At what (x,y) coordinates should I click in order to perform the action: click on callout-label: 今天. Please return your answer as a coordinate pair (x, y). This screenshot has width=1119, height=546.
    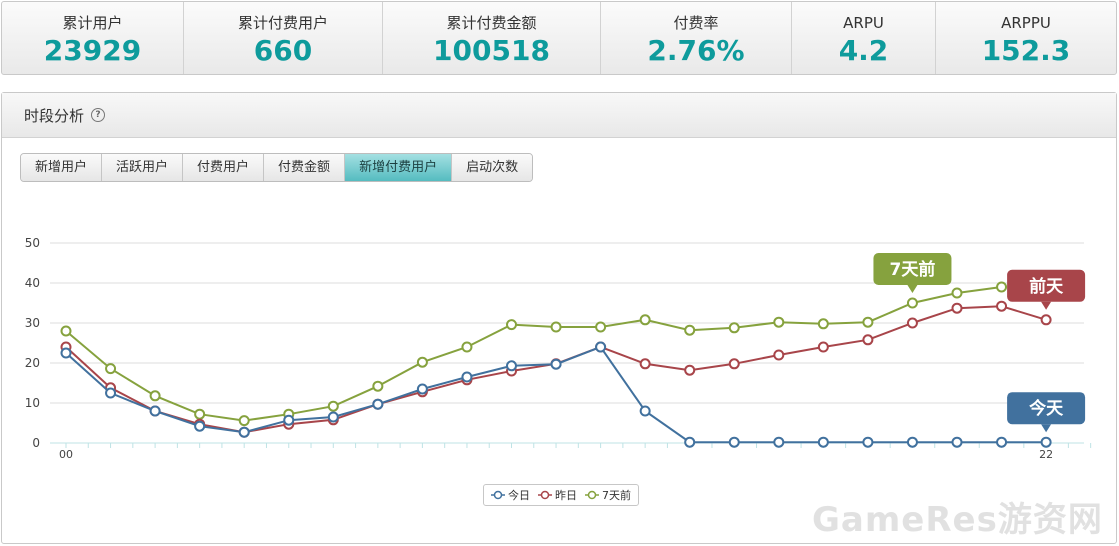
    Looking at the image, I should click on (1046, 412).